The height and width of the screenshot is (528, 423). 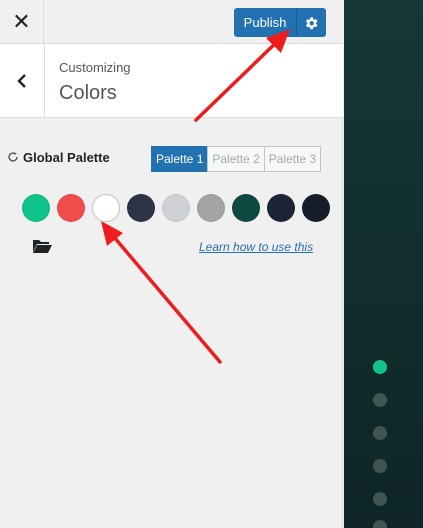 I want to click on tab-palette-1: Palette 1, so click(x=180, y=159).